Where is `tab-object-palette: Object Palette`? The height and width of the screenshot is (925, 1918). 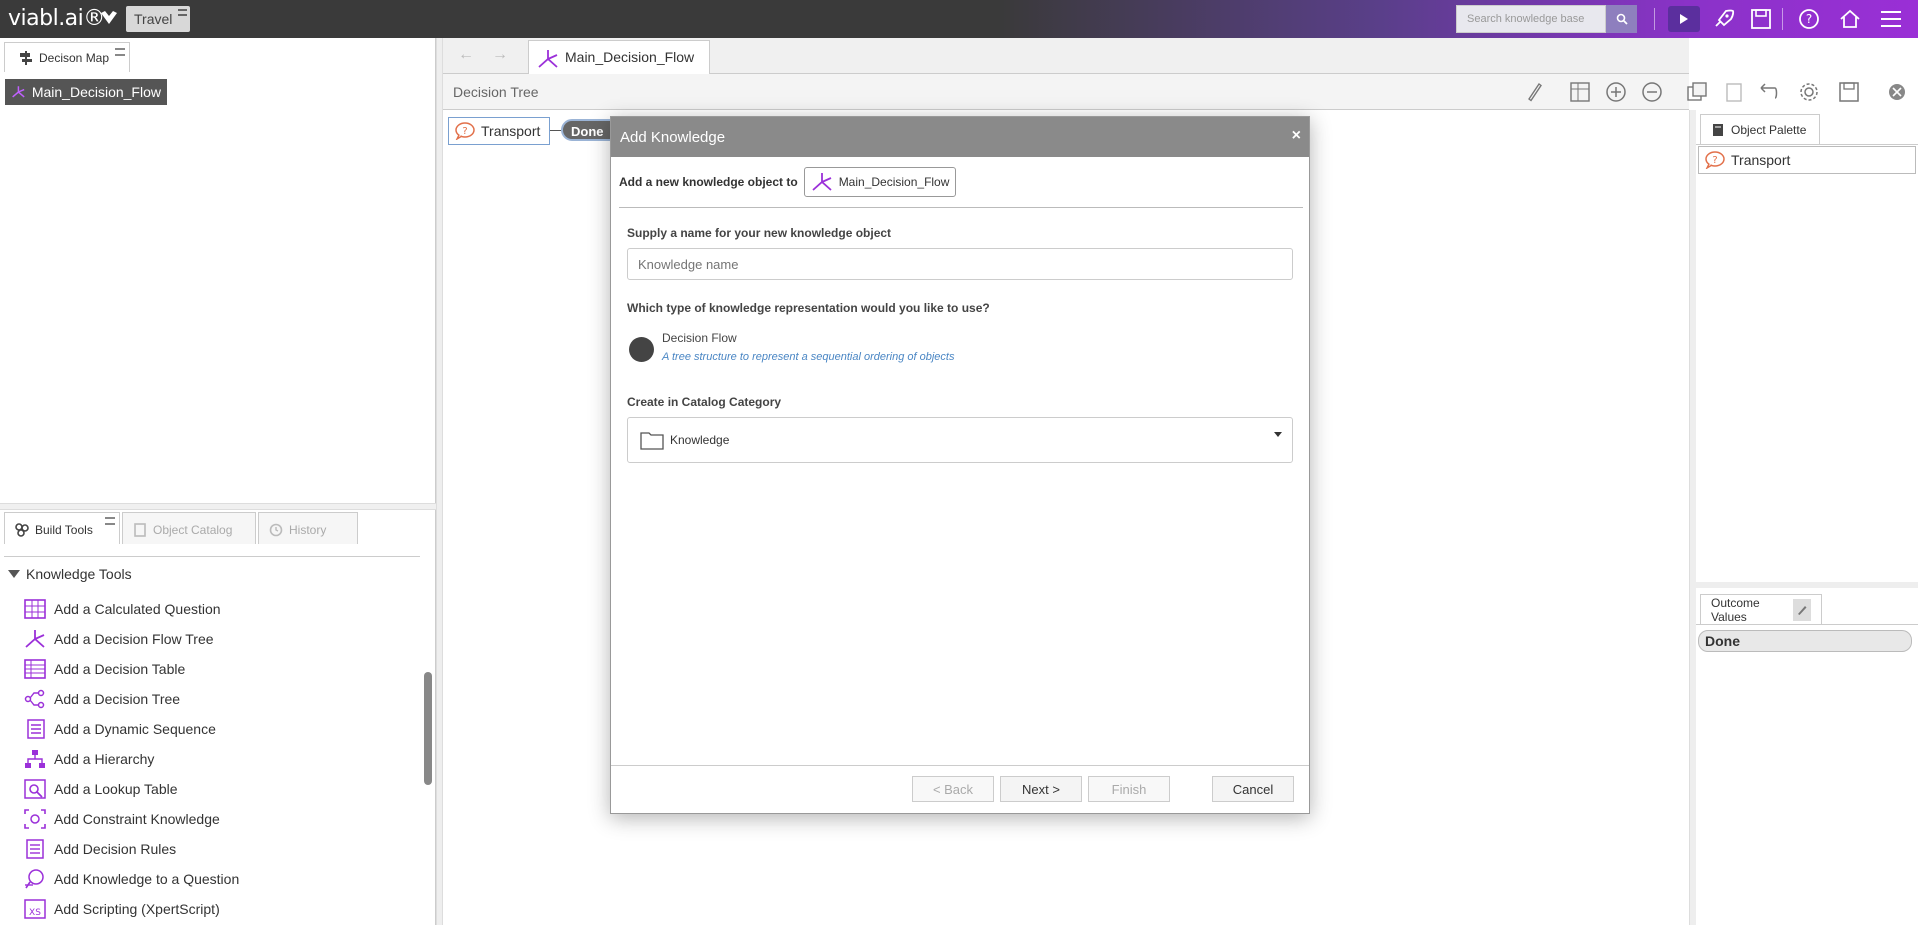 tab-object-palette: Object Palette is located at coordinates (1760, 129).